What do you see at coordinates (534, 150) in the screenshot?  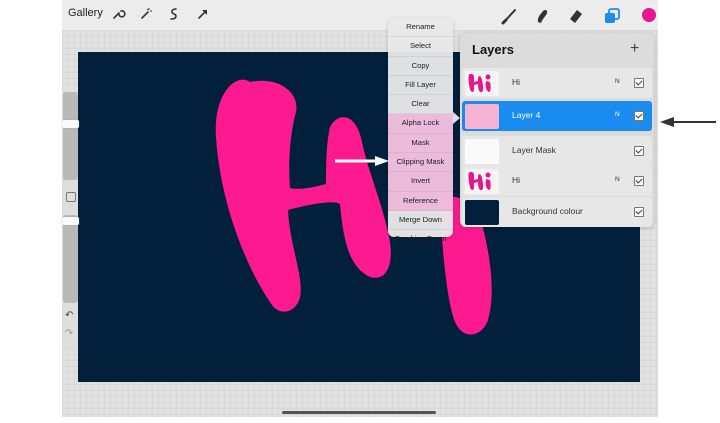 I see `layer-name: Layer Mask` at bounding box center [534, 150].